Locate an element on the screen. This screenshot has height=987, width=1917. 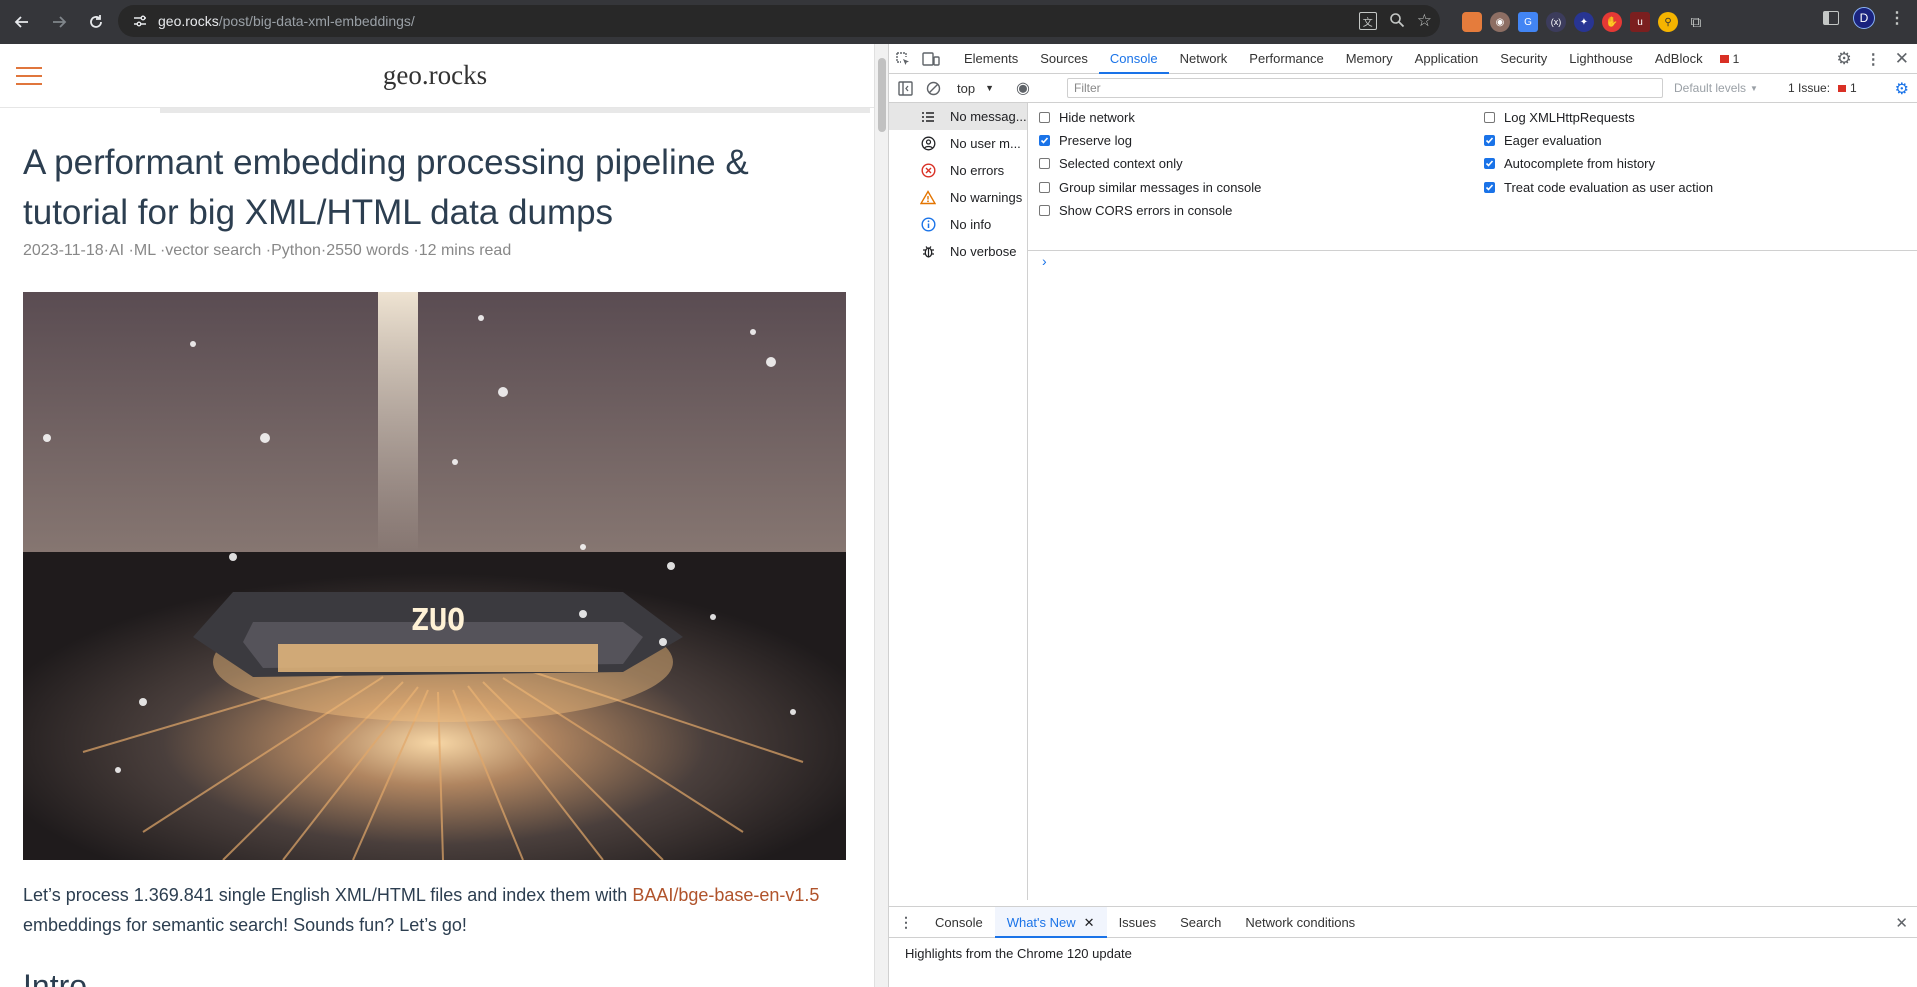
tab-performance: Performance is located at coordinates (1286, 59).